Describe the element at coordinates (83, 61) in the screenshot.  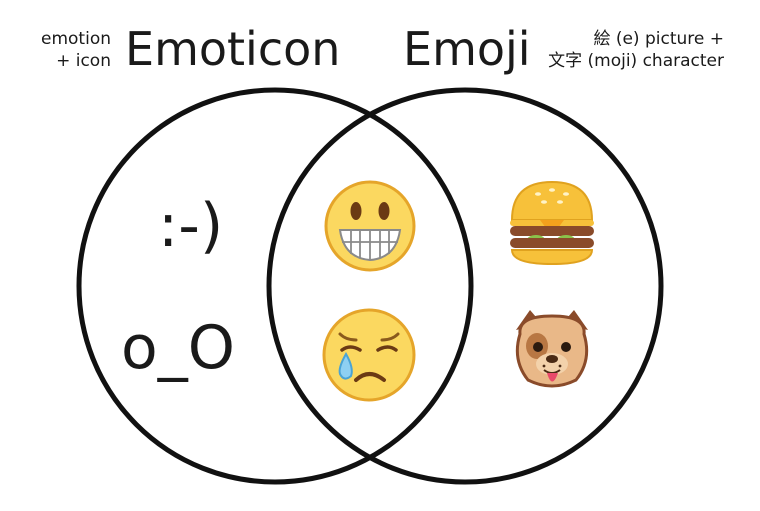
I see `etymology-line: + icon` at that location.